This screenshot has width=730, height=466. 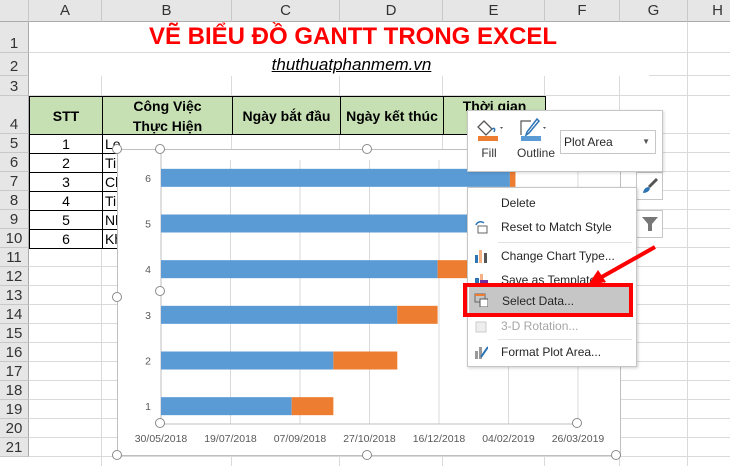 What do you see at coordinates (14, 115) in the screenshot?
I see `row-header-4: 4` at bounding box center [14, 115].